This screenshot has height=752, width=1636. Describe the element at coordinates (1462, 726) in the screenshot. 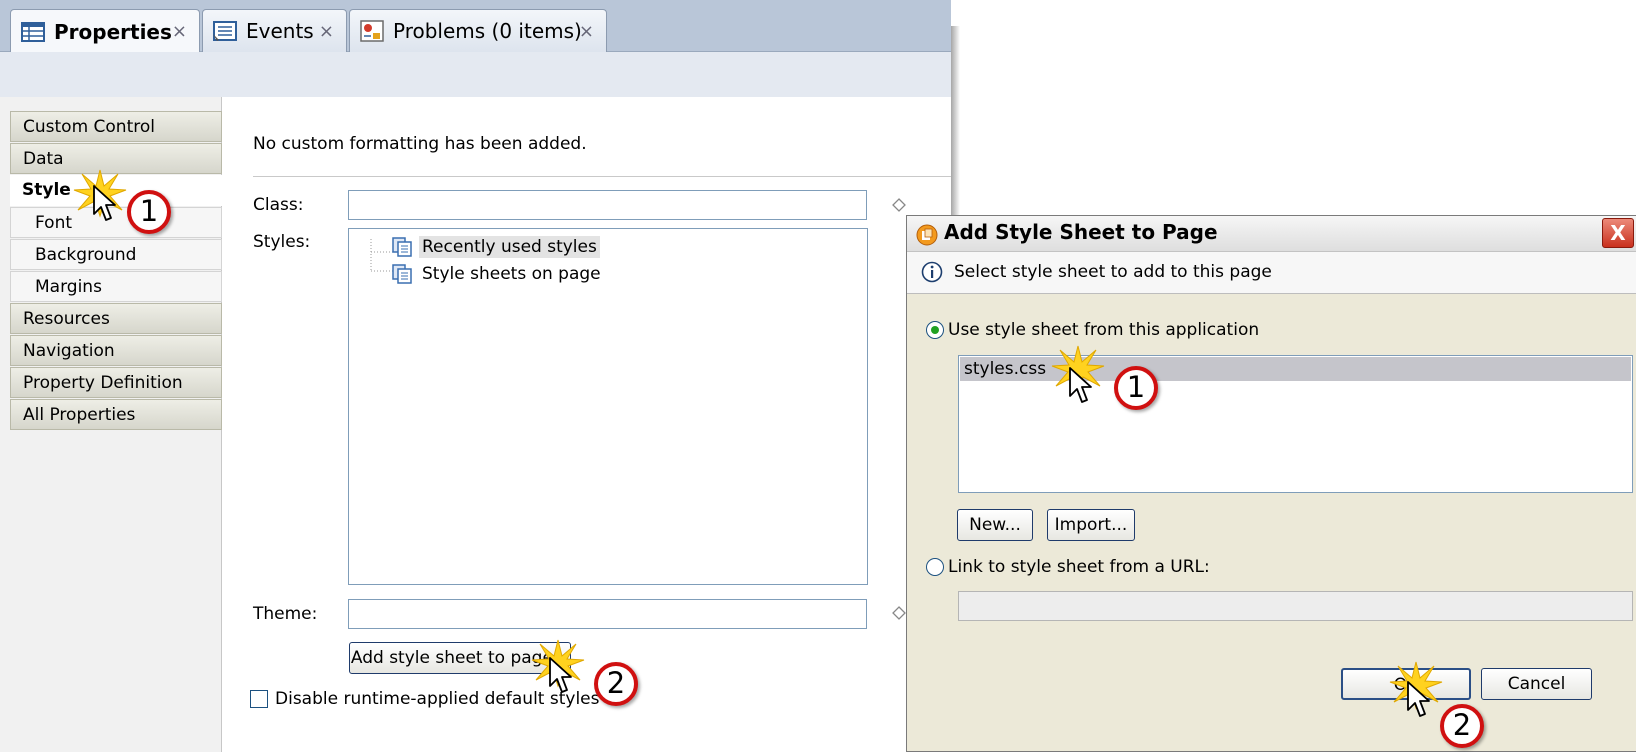

I see `dialog-step-2-badge: 2` at that location.